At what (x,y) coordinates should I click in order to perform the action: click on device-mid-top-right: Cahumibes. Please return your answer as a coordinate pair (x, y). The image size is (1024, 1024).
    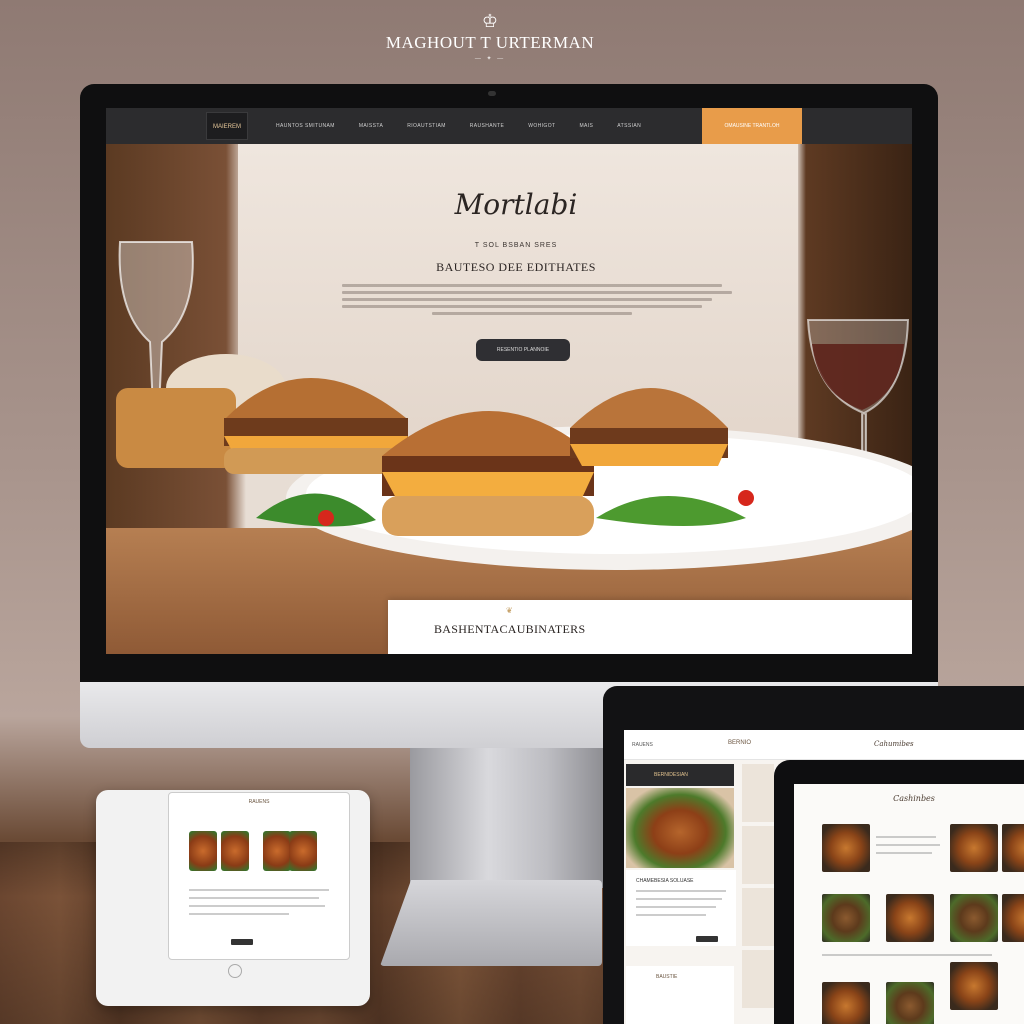
    Looking at the image, I should click on (894, 744).